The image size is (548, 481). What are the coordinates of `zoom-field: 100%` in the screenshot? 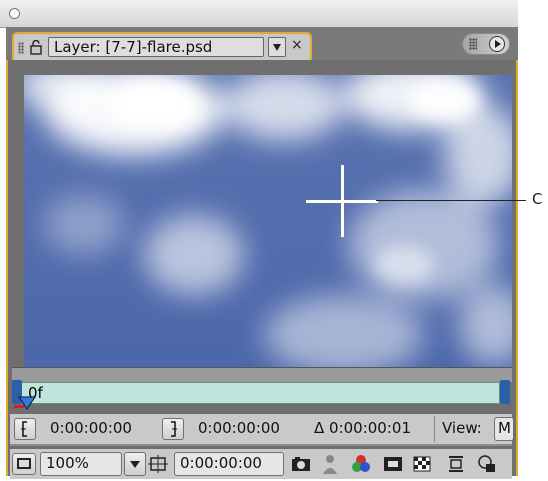 It's located at (81, 464).